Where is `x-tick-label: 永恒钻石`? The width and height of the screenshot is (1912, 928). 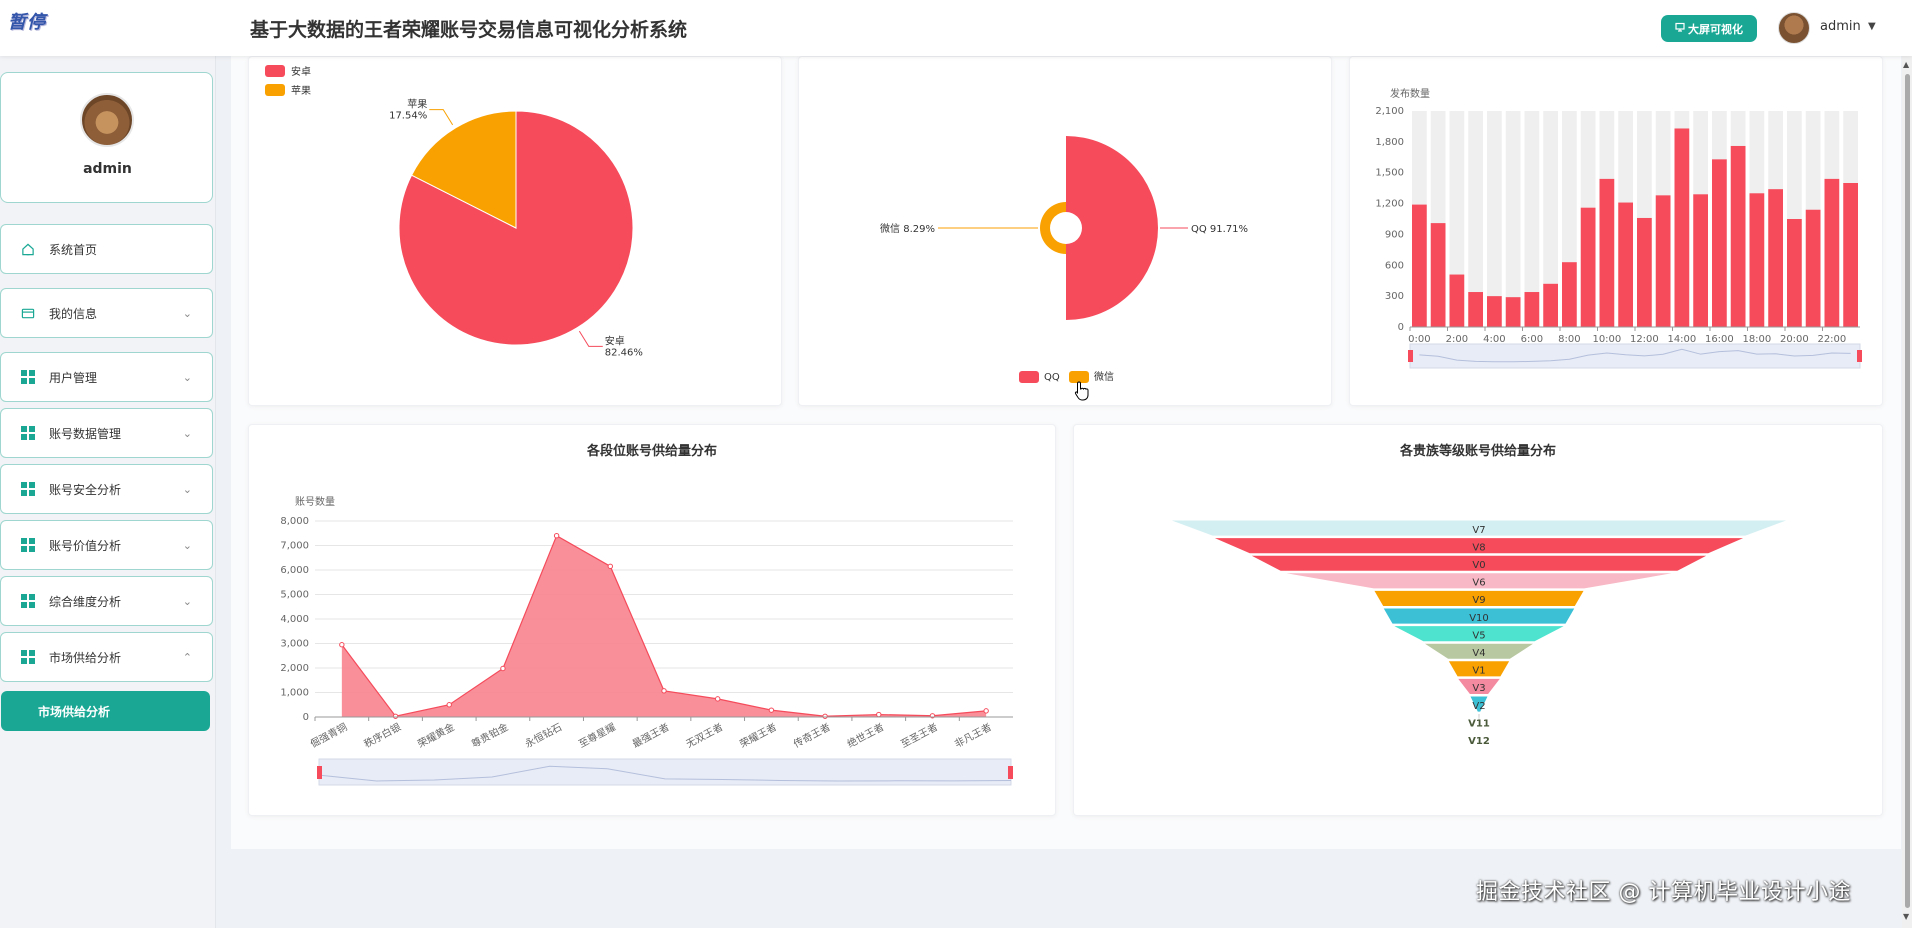 x-tick-label: 永恒钻石 is located at coordinates (543, 735).